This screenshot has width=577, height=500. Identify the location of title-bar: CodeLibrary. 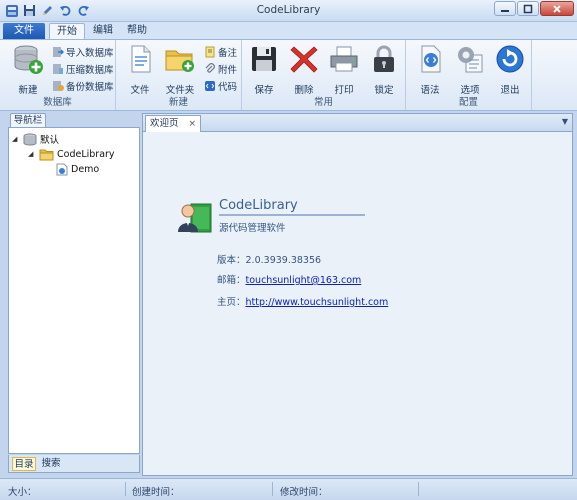
(288, 11).